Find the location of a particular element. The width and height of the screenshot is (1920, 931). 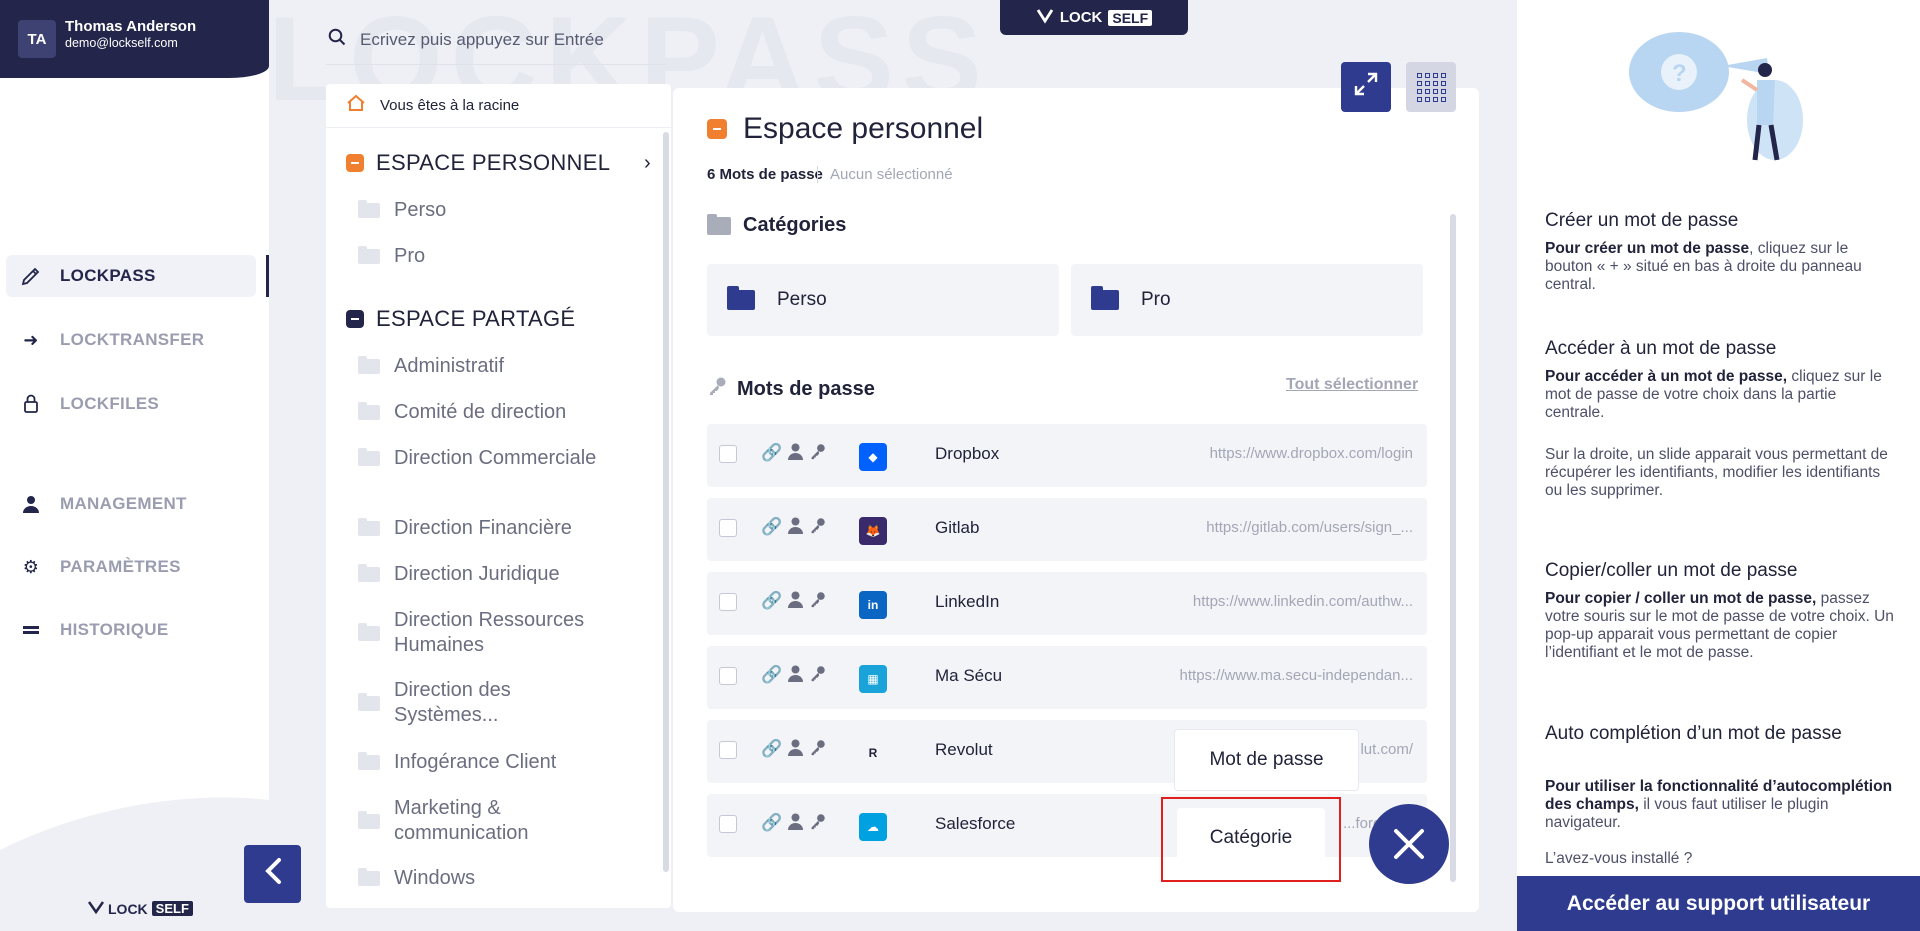

search-input: Ecrivez puis appuyez sur Entrée is located at coordinates (482, 40).